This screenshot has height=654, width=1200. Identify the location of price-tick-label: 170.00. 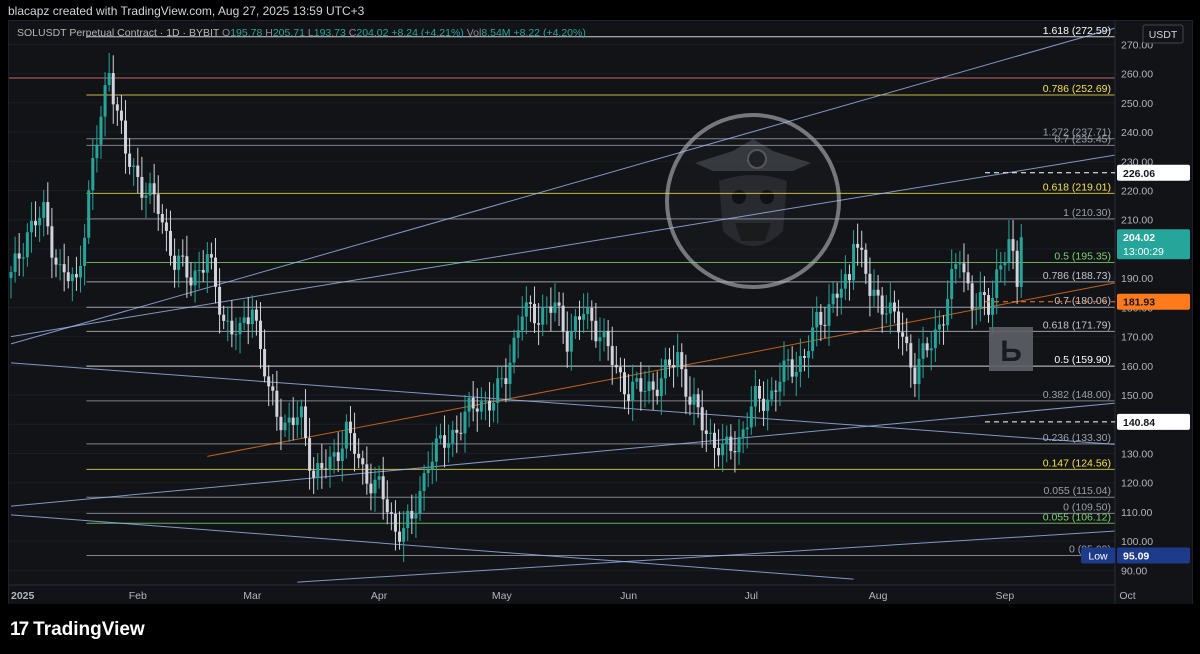
(1137, 338).